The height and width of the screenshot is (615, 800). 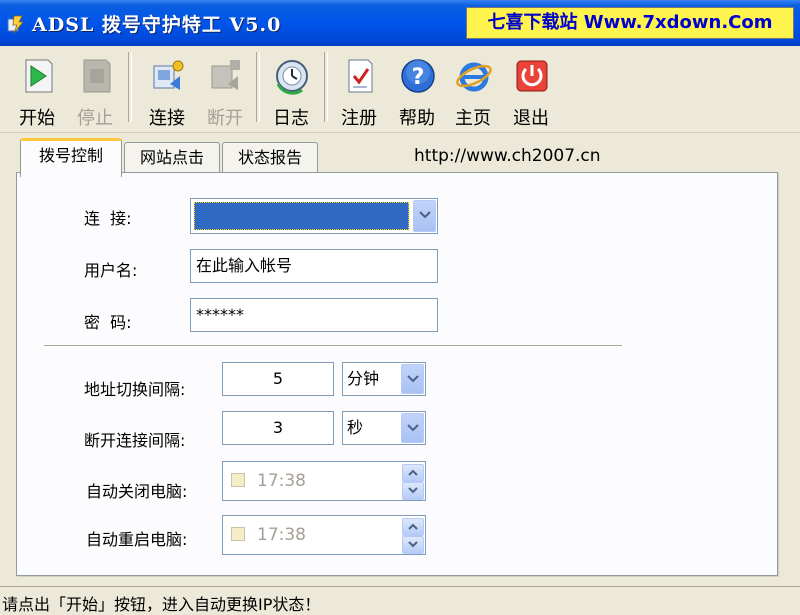 What do you see at coordinates (333, 346) in the screenshot?
I see `section-divider` at bounding box center [333, 346].